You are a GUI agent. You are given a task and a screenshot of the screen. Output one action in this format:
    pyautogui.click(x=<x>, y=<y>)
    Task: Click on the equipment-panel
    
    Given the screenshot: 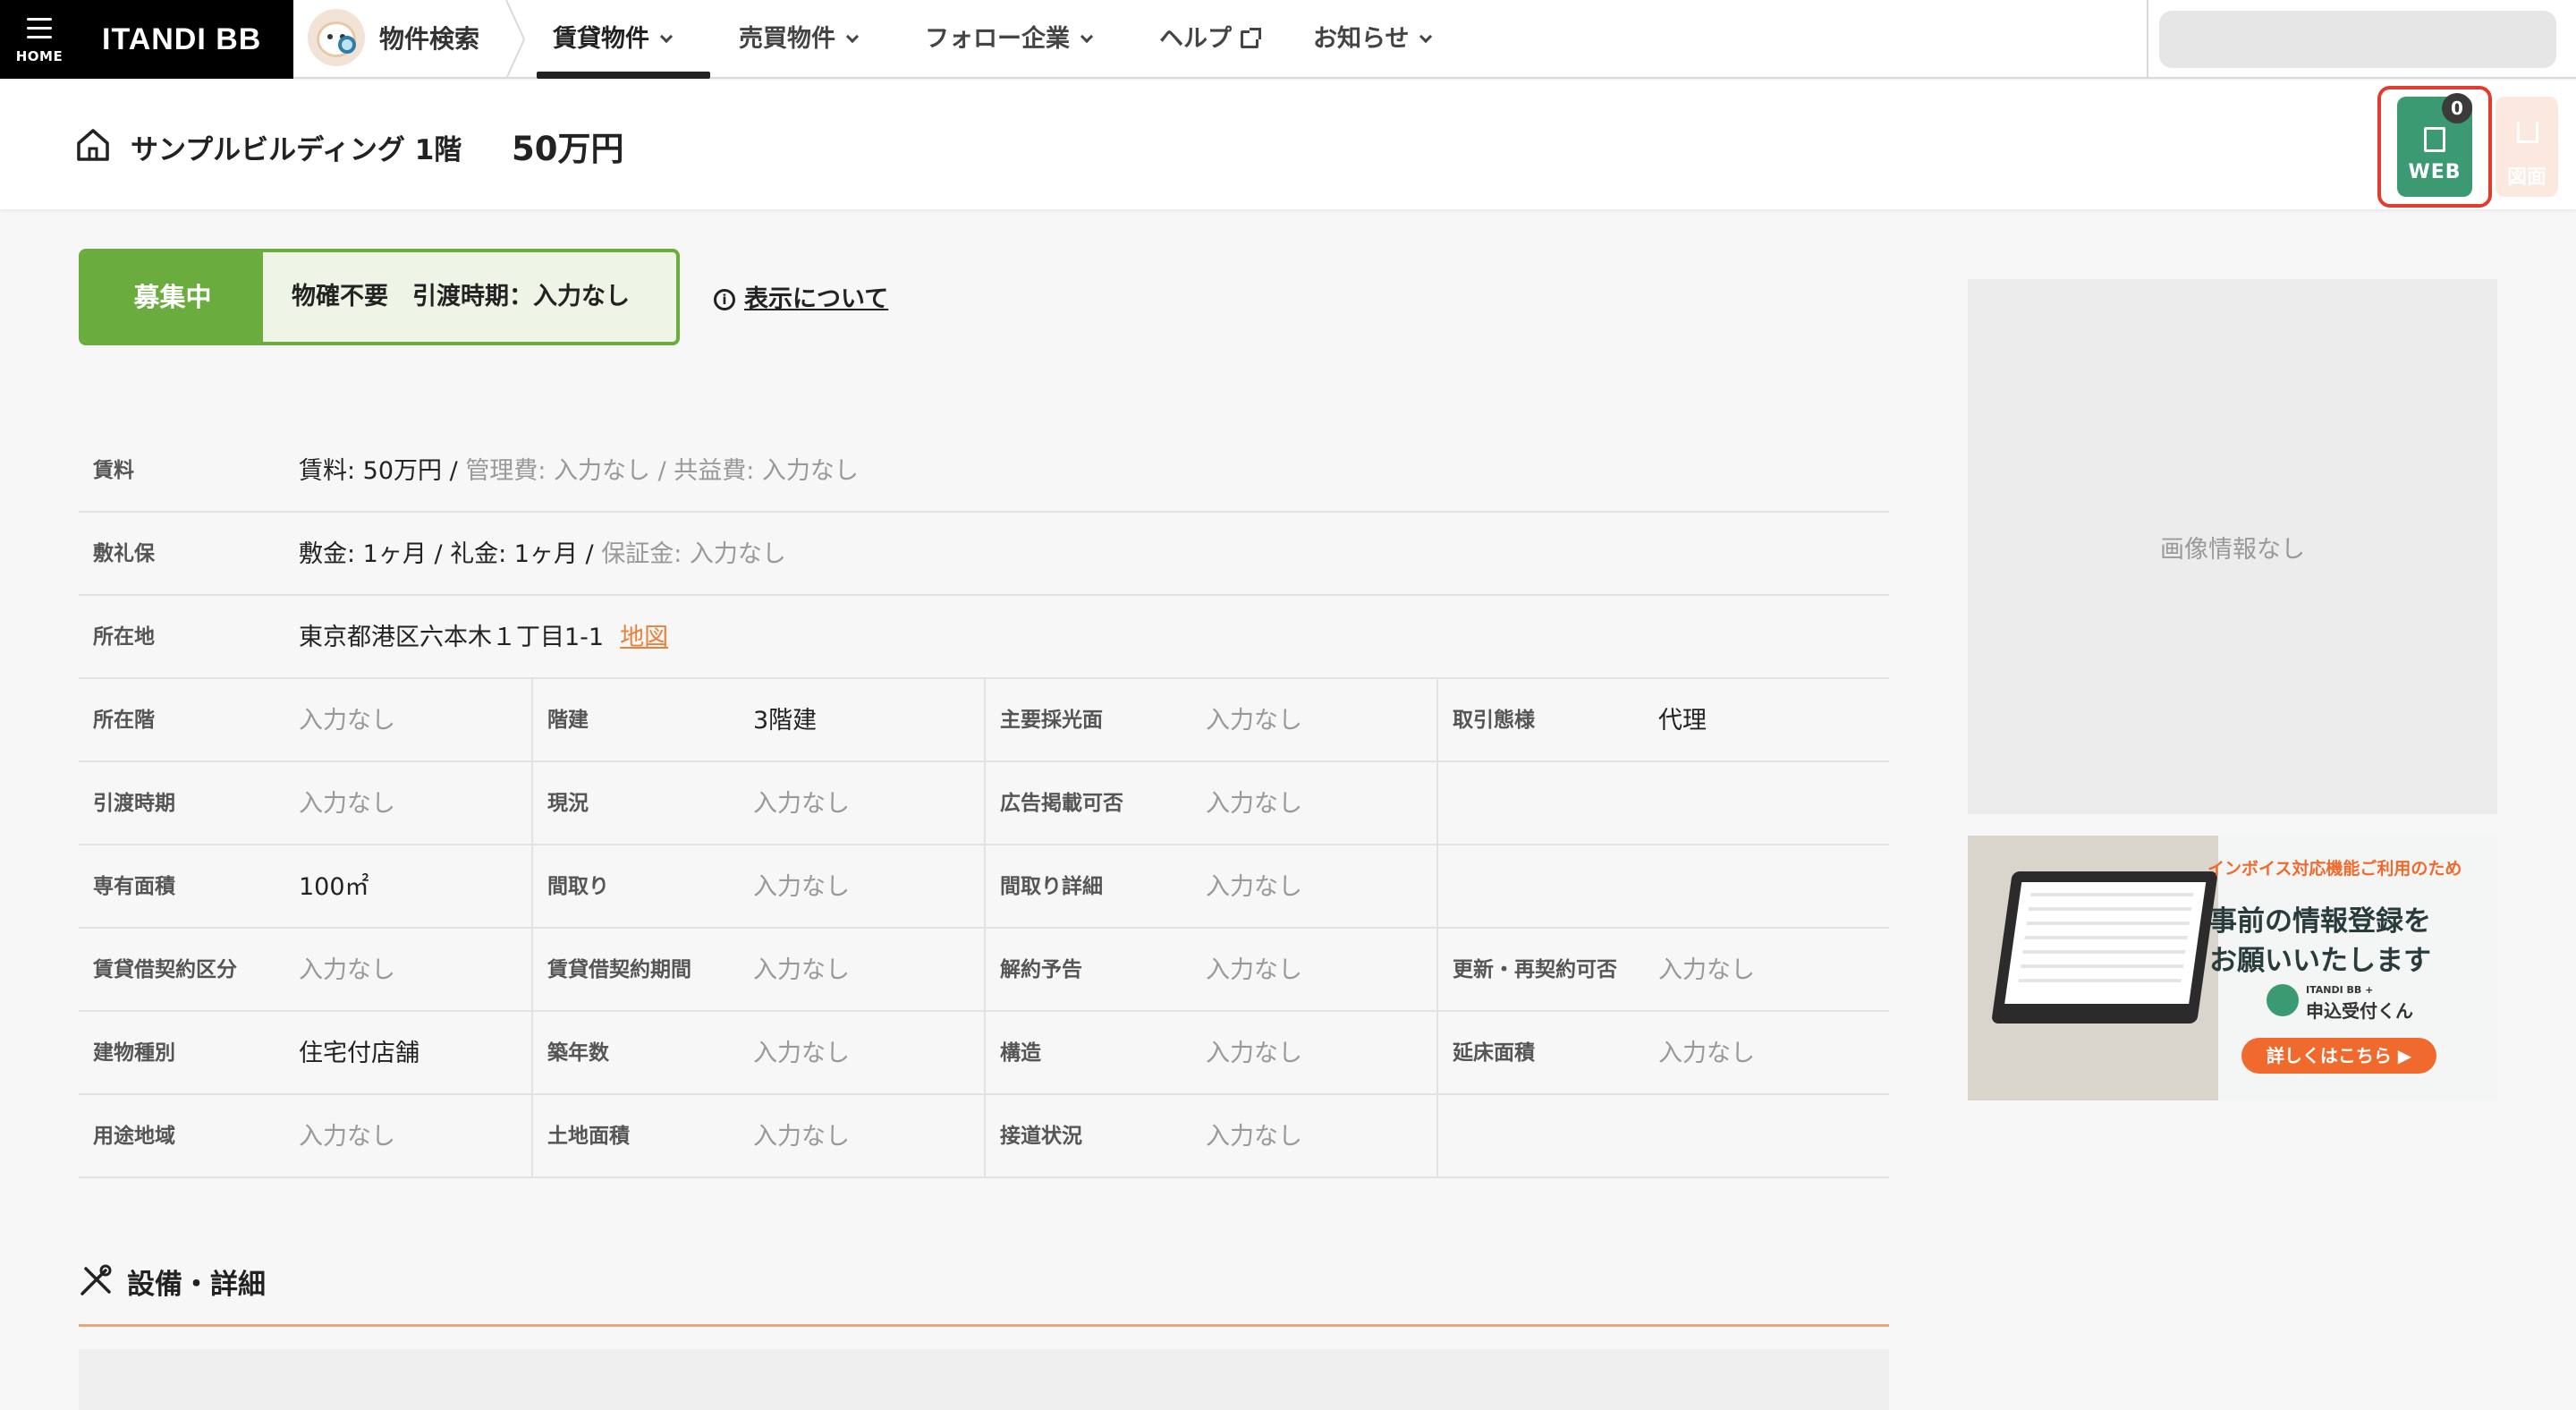 What is the action you would take?
    pyautogui.click(x=984, y=1380)
    